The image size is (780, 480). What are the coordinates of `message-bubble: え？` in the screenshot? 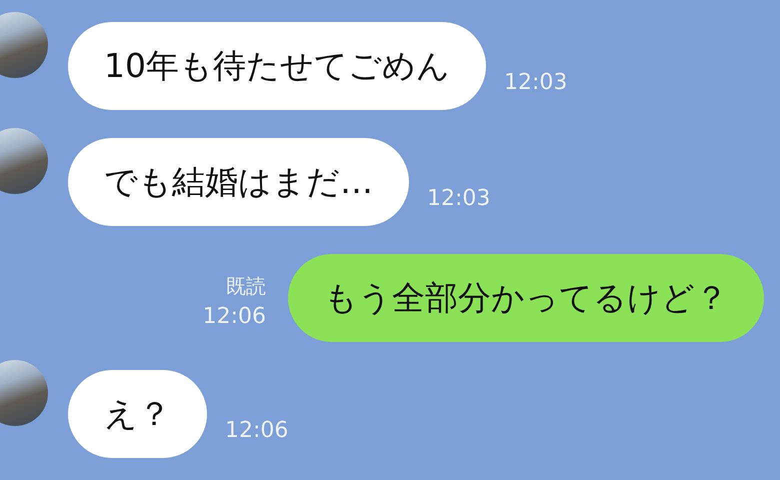 It's located at (137, 414).